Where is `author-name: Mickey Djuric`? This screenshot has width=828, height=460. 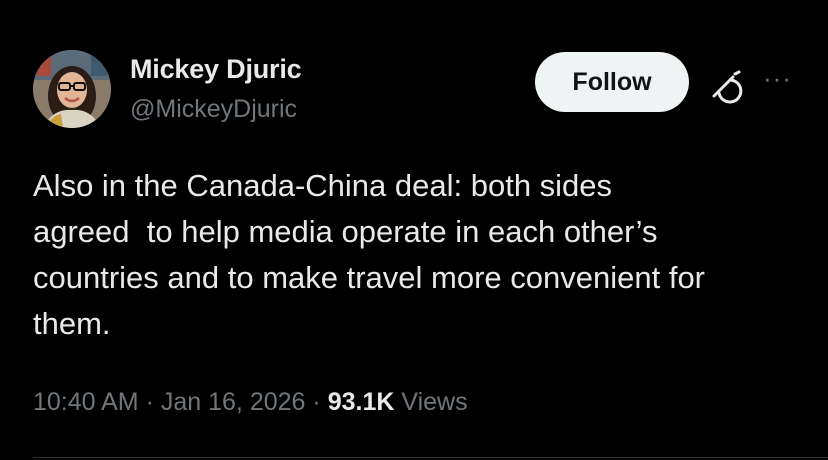
author-name: Mickey Djuric is located at coordinates (216, 69).